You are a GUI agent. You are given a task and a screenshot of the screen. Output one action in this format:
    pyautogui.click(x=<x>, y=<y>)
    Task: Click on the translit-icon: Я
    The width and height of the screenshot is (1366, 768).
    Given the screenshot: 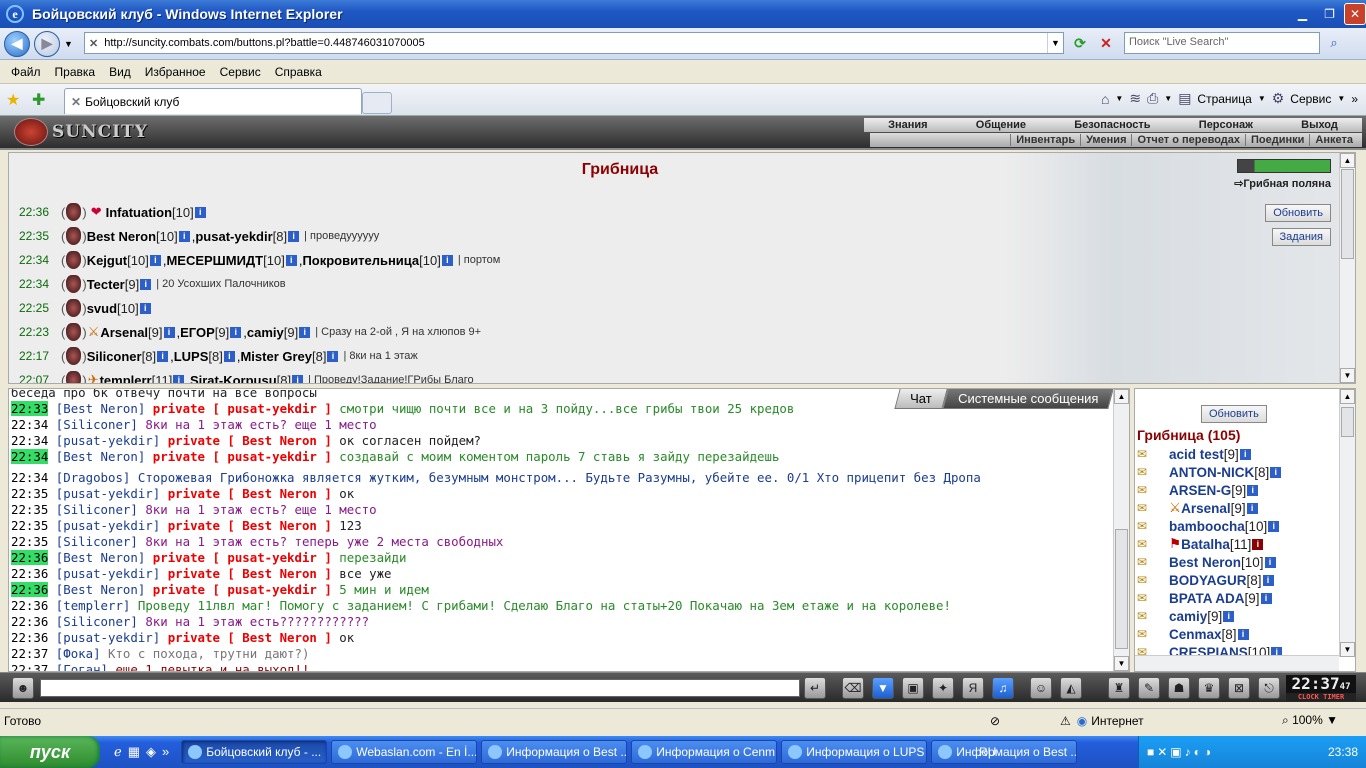 What is the action you would take?
    pyautogui.click(x=973, y=688)
    